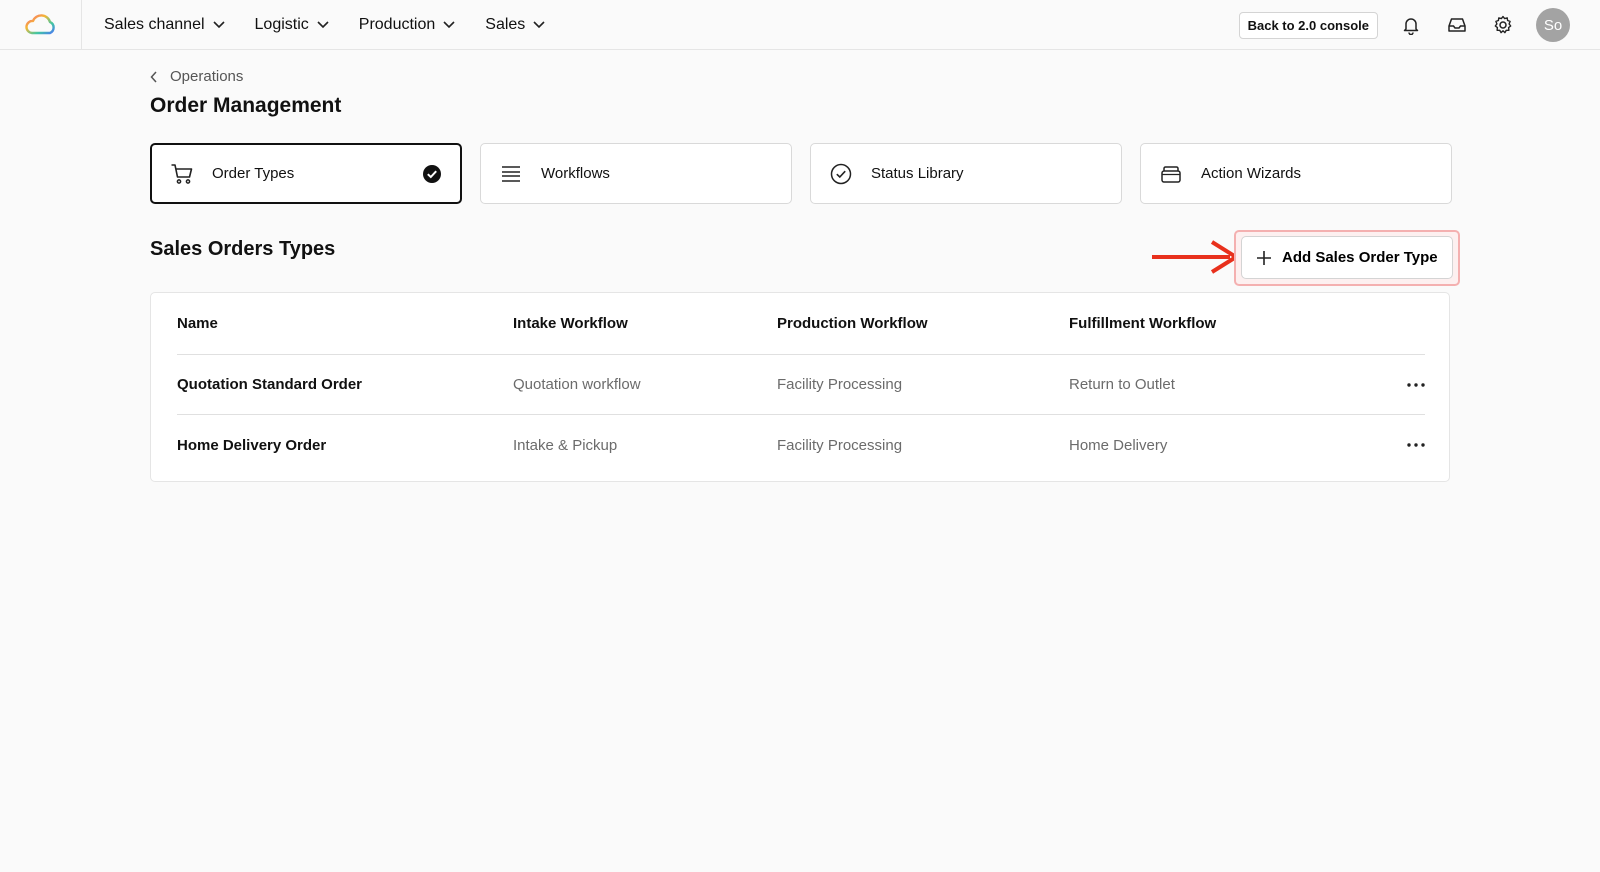 The image size is (1600, 872). I want to click on card-action-wizards: Action Wizards, so click(1296, 173).